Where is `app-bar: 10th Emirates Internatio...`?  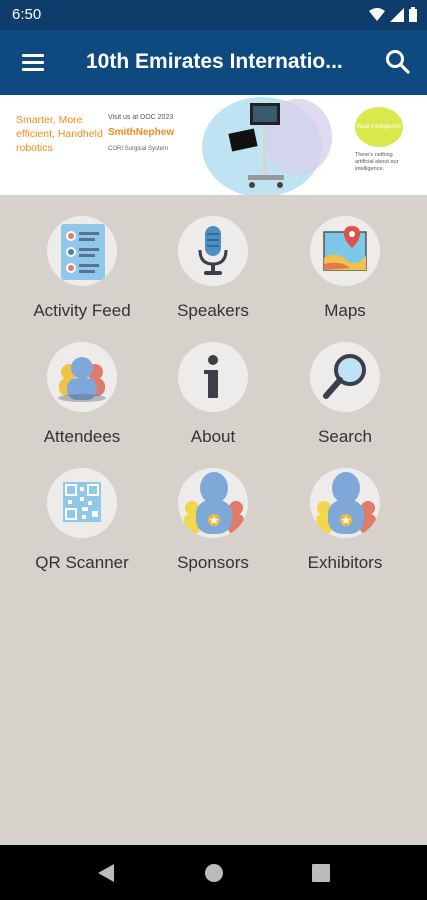
app-bar: 10th Emirates Internatio... is located at coordinates (213, 62).